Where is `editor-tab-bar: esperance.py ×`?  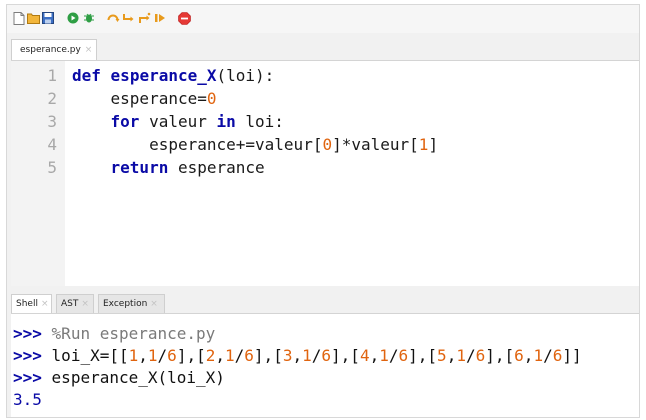 editor-tab-bar: esperance.py × is located at coordinates (323, 48).